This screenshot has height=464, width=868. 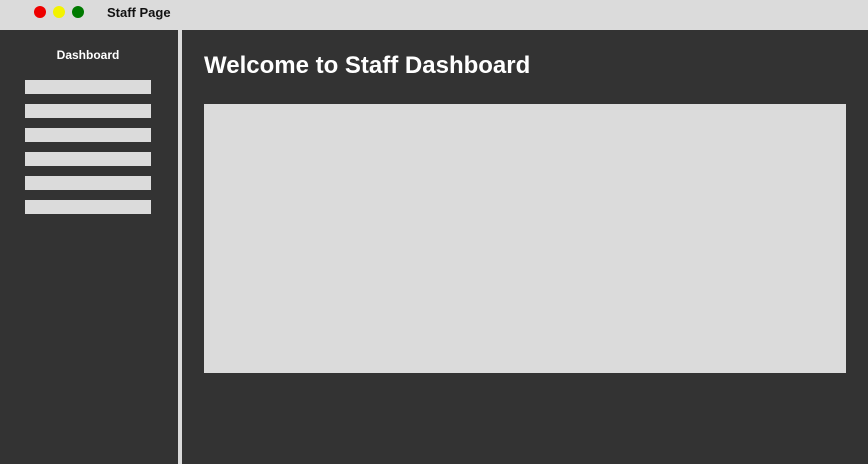 I want to click on minimize-window-button, so click(x=59, y=12).